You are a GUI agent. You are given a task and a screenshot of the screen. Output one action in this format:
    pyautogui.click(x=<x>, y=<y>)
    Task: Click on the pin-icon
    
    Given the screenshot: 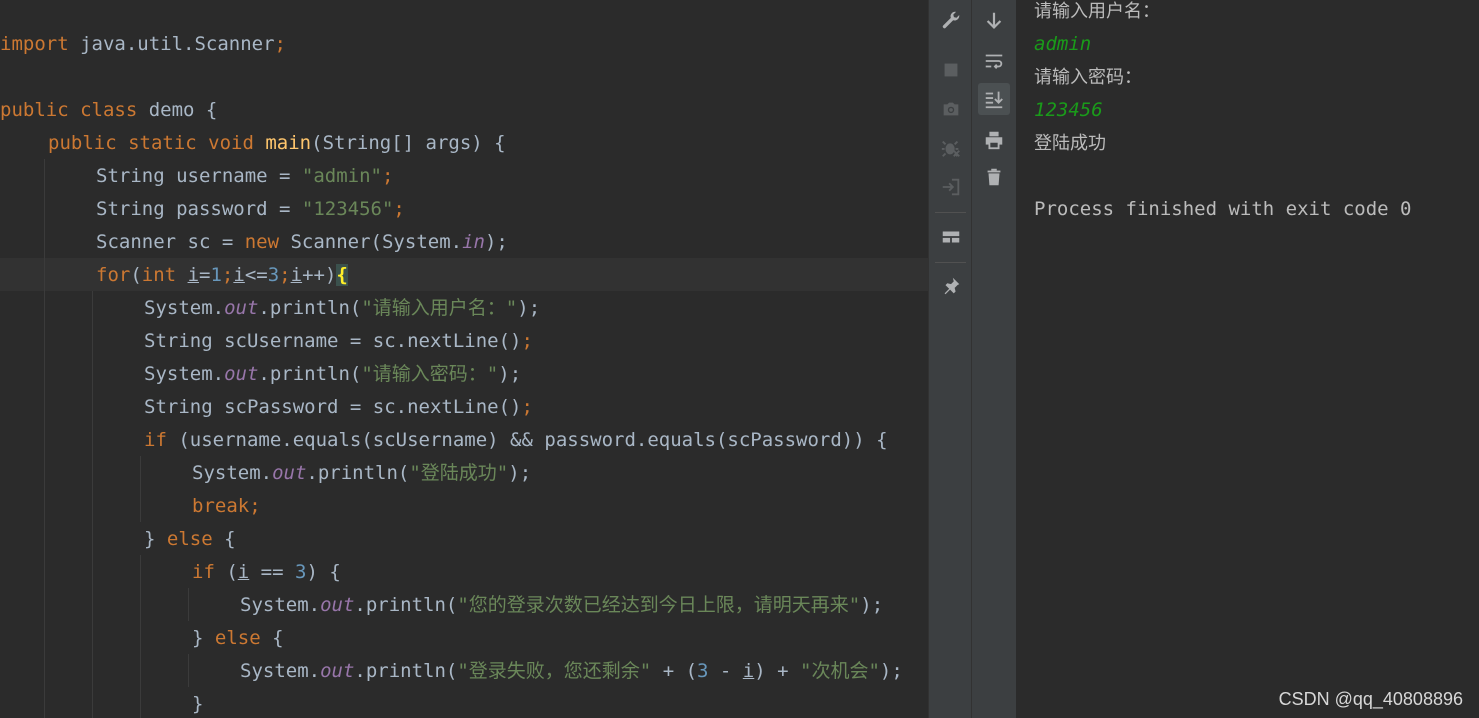 What is the action you would take?
    pyautogui.click(x=951, y=286)
    